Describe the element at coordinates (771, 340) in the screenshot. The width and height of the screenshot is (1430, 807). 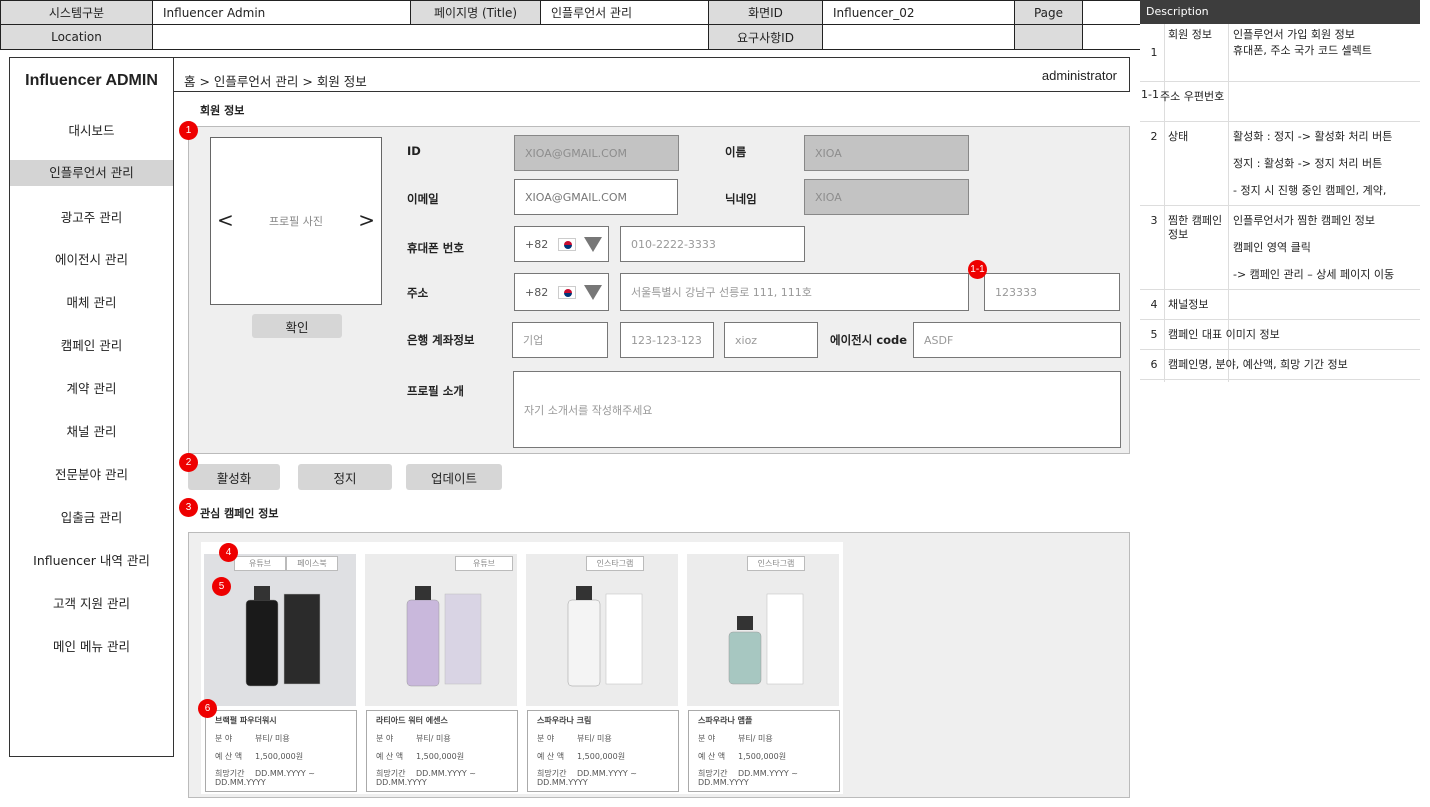
I see `bank-holder-field: xioz` at that location.